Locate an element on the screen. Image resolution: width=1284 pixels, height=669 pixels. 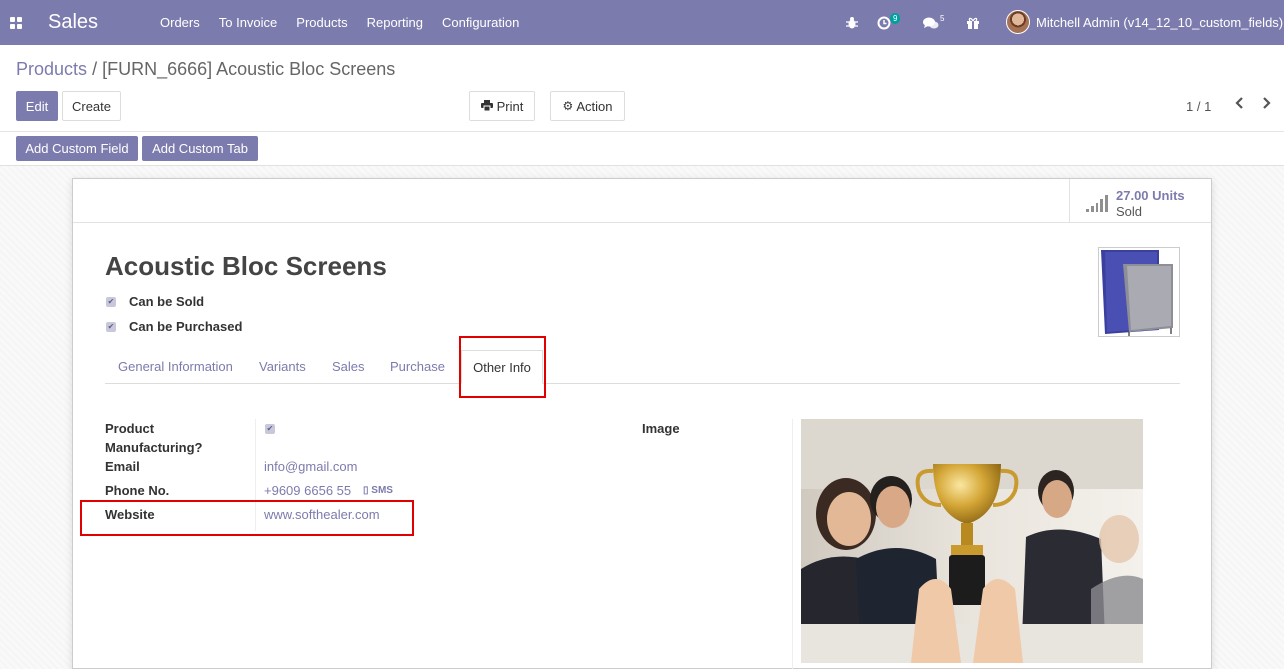
units-sold-label: Sold is located at coordinates (1129, 211).